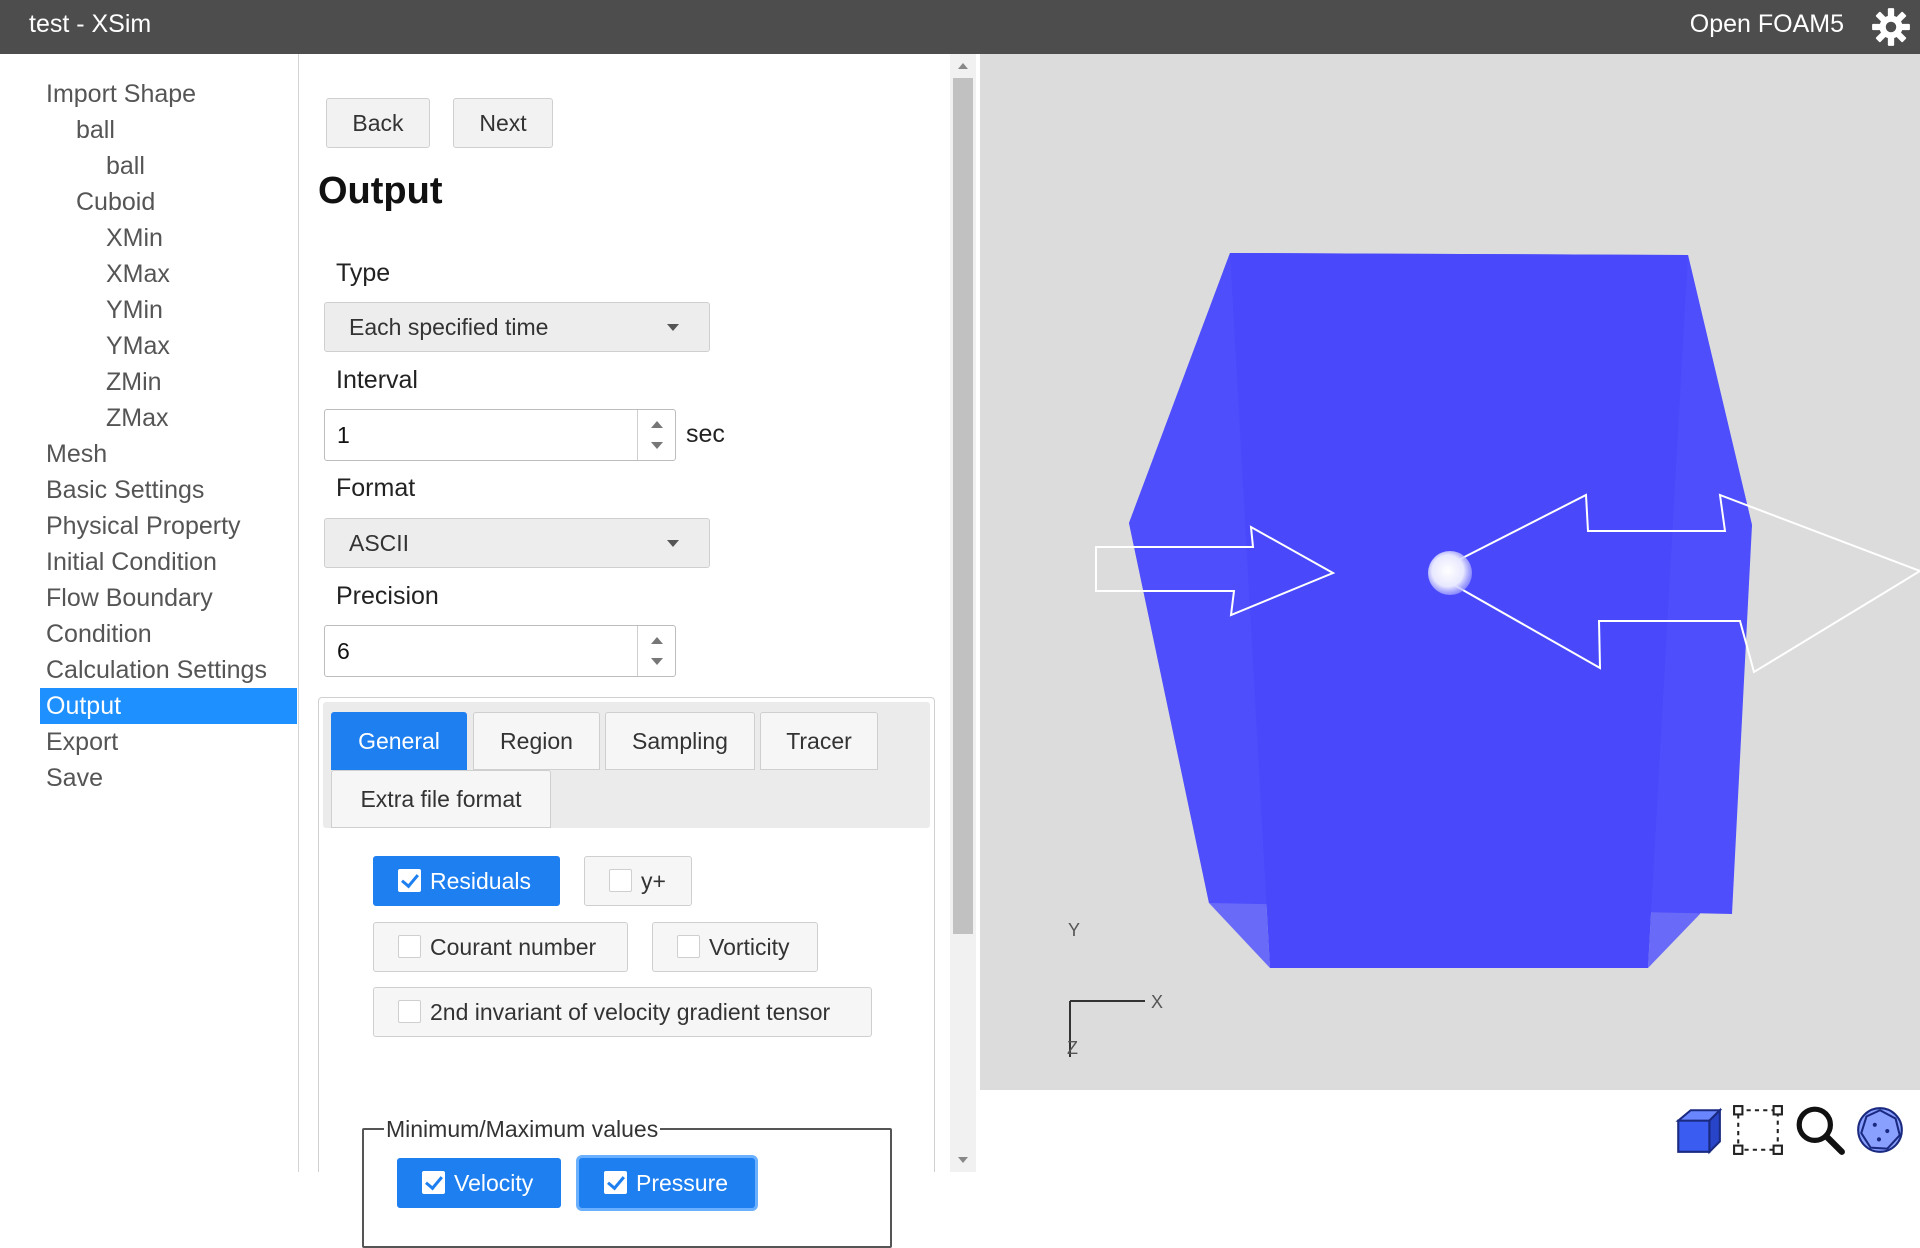 This screenshot has height=1248, width=1920. Describe the element at coordinates (500, 651) in the screenshot. I see `precision-input: 6` at that location.